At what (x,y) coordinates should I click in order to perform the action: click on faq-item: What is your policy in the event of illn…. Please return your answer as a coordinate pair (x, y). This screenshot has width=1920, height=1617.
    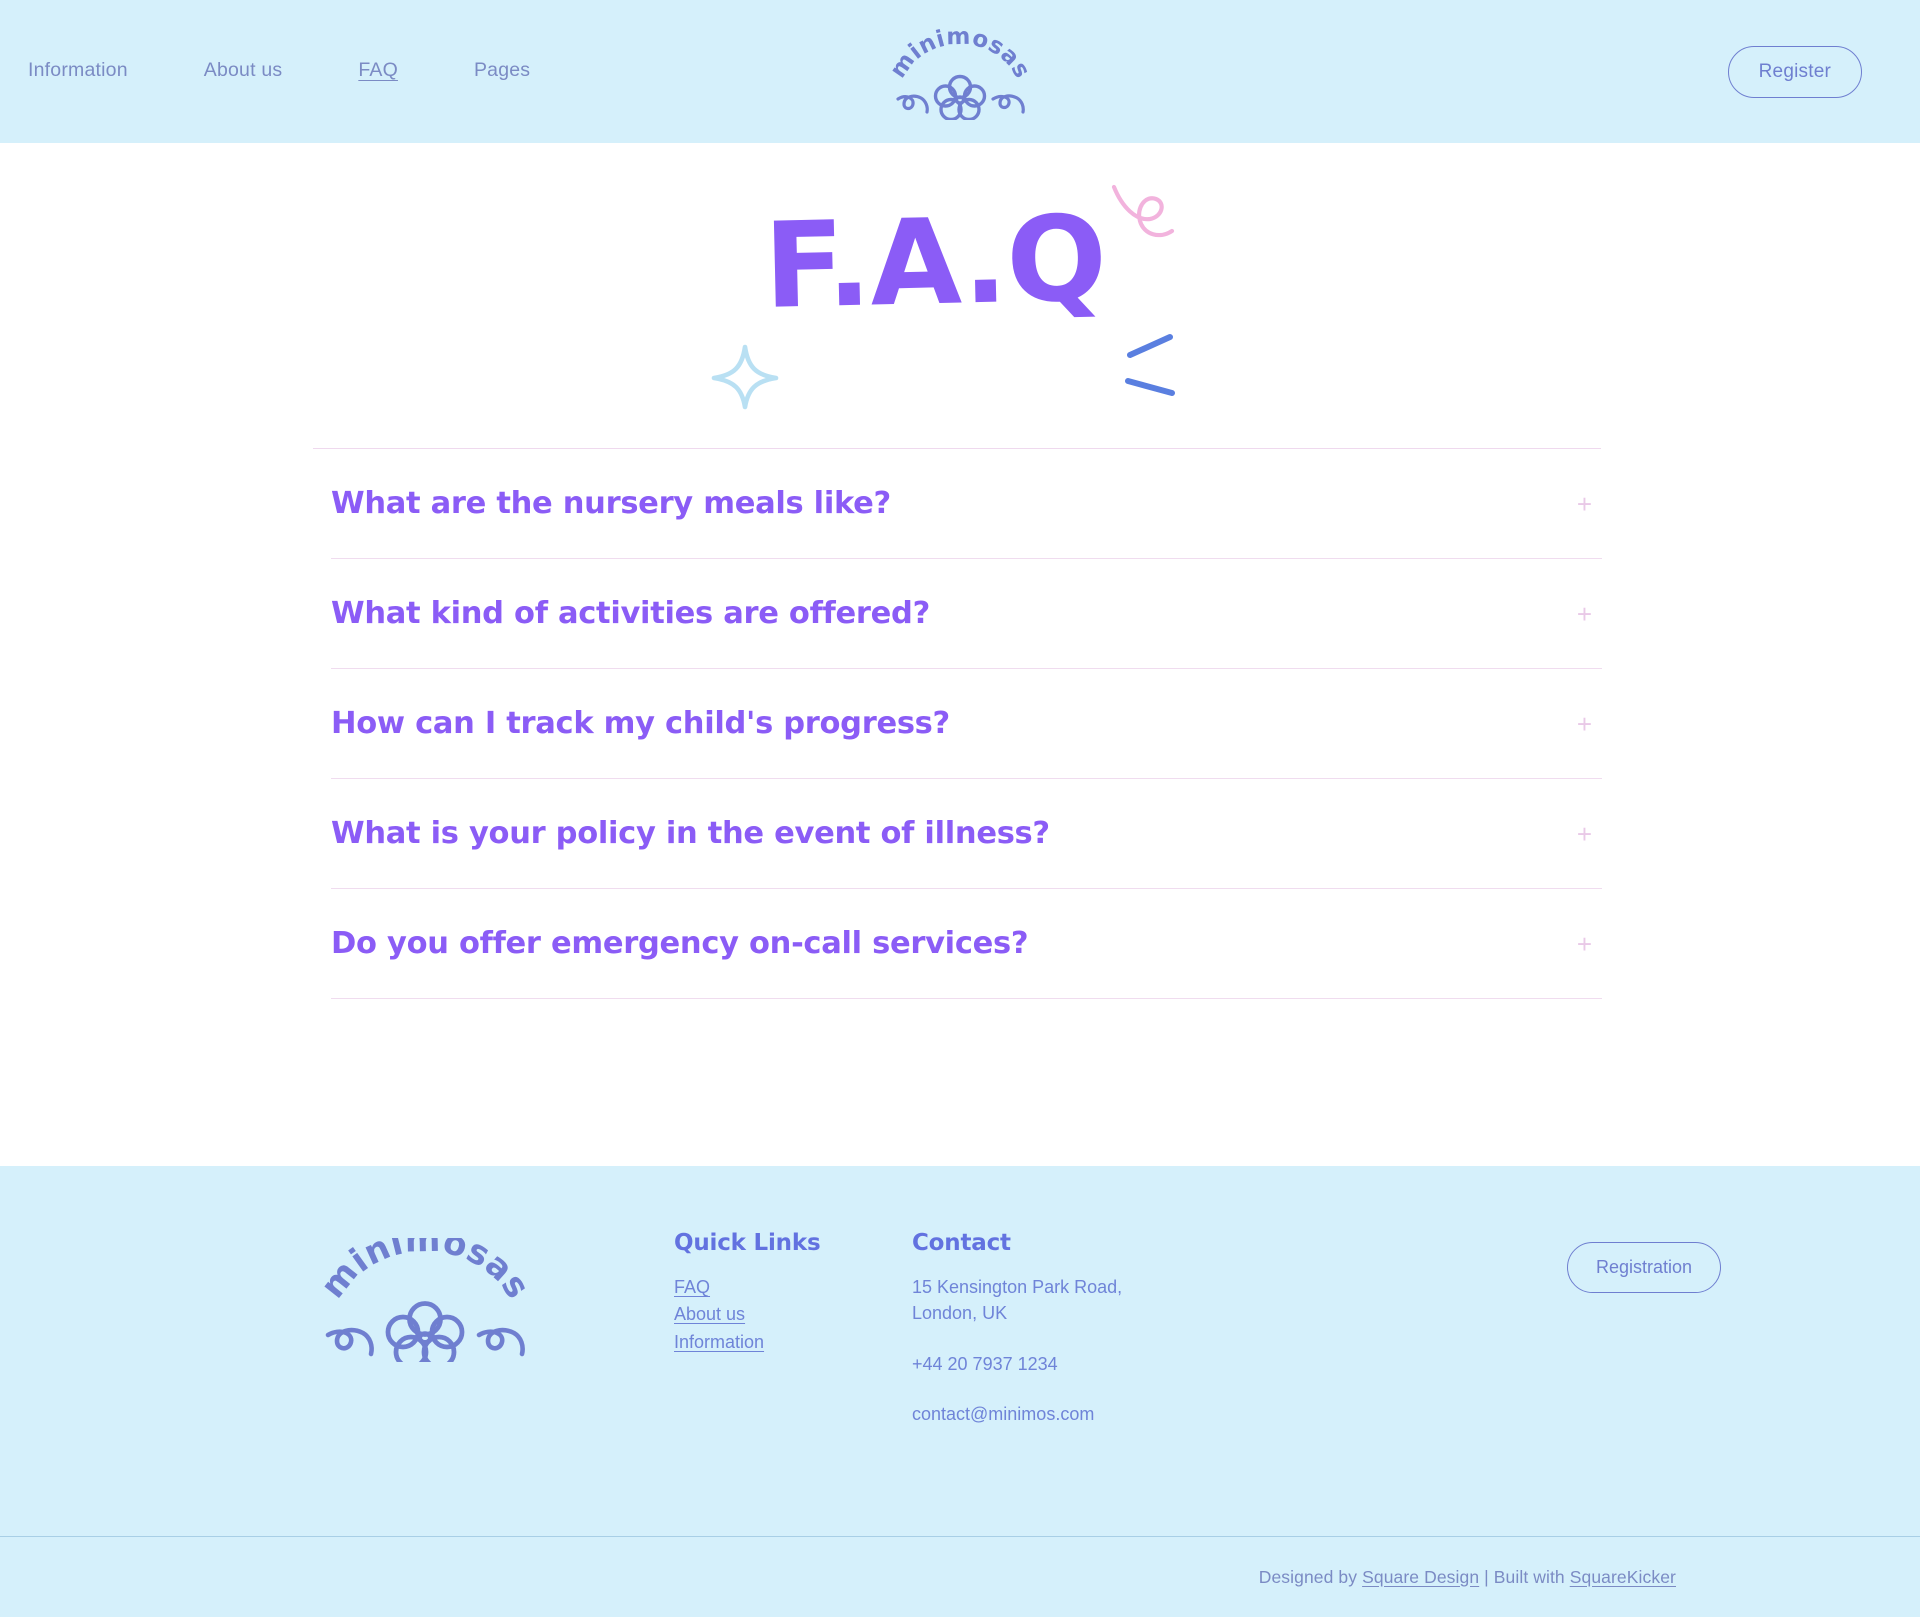
    Looking at the image, I should click on (966, 834).